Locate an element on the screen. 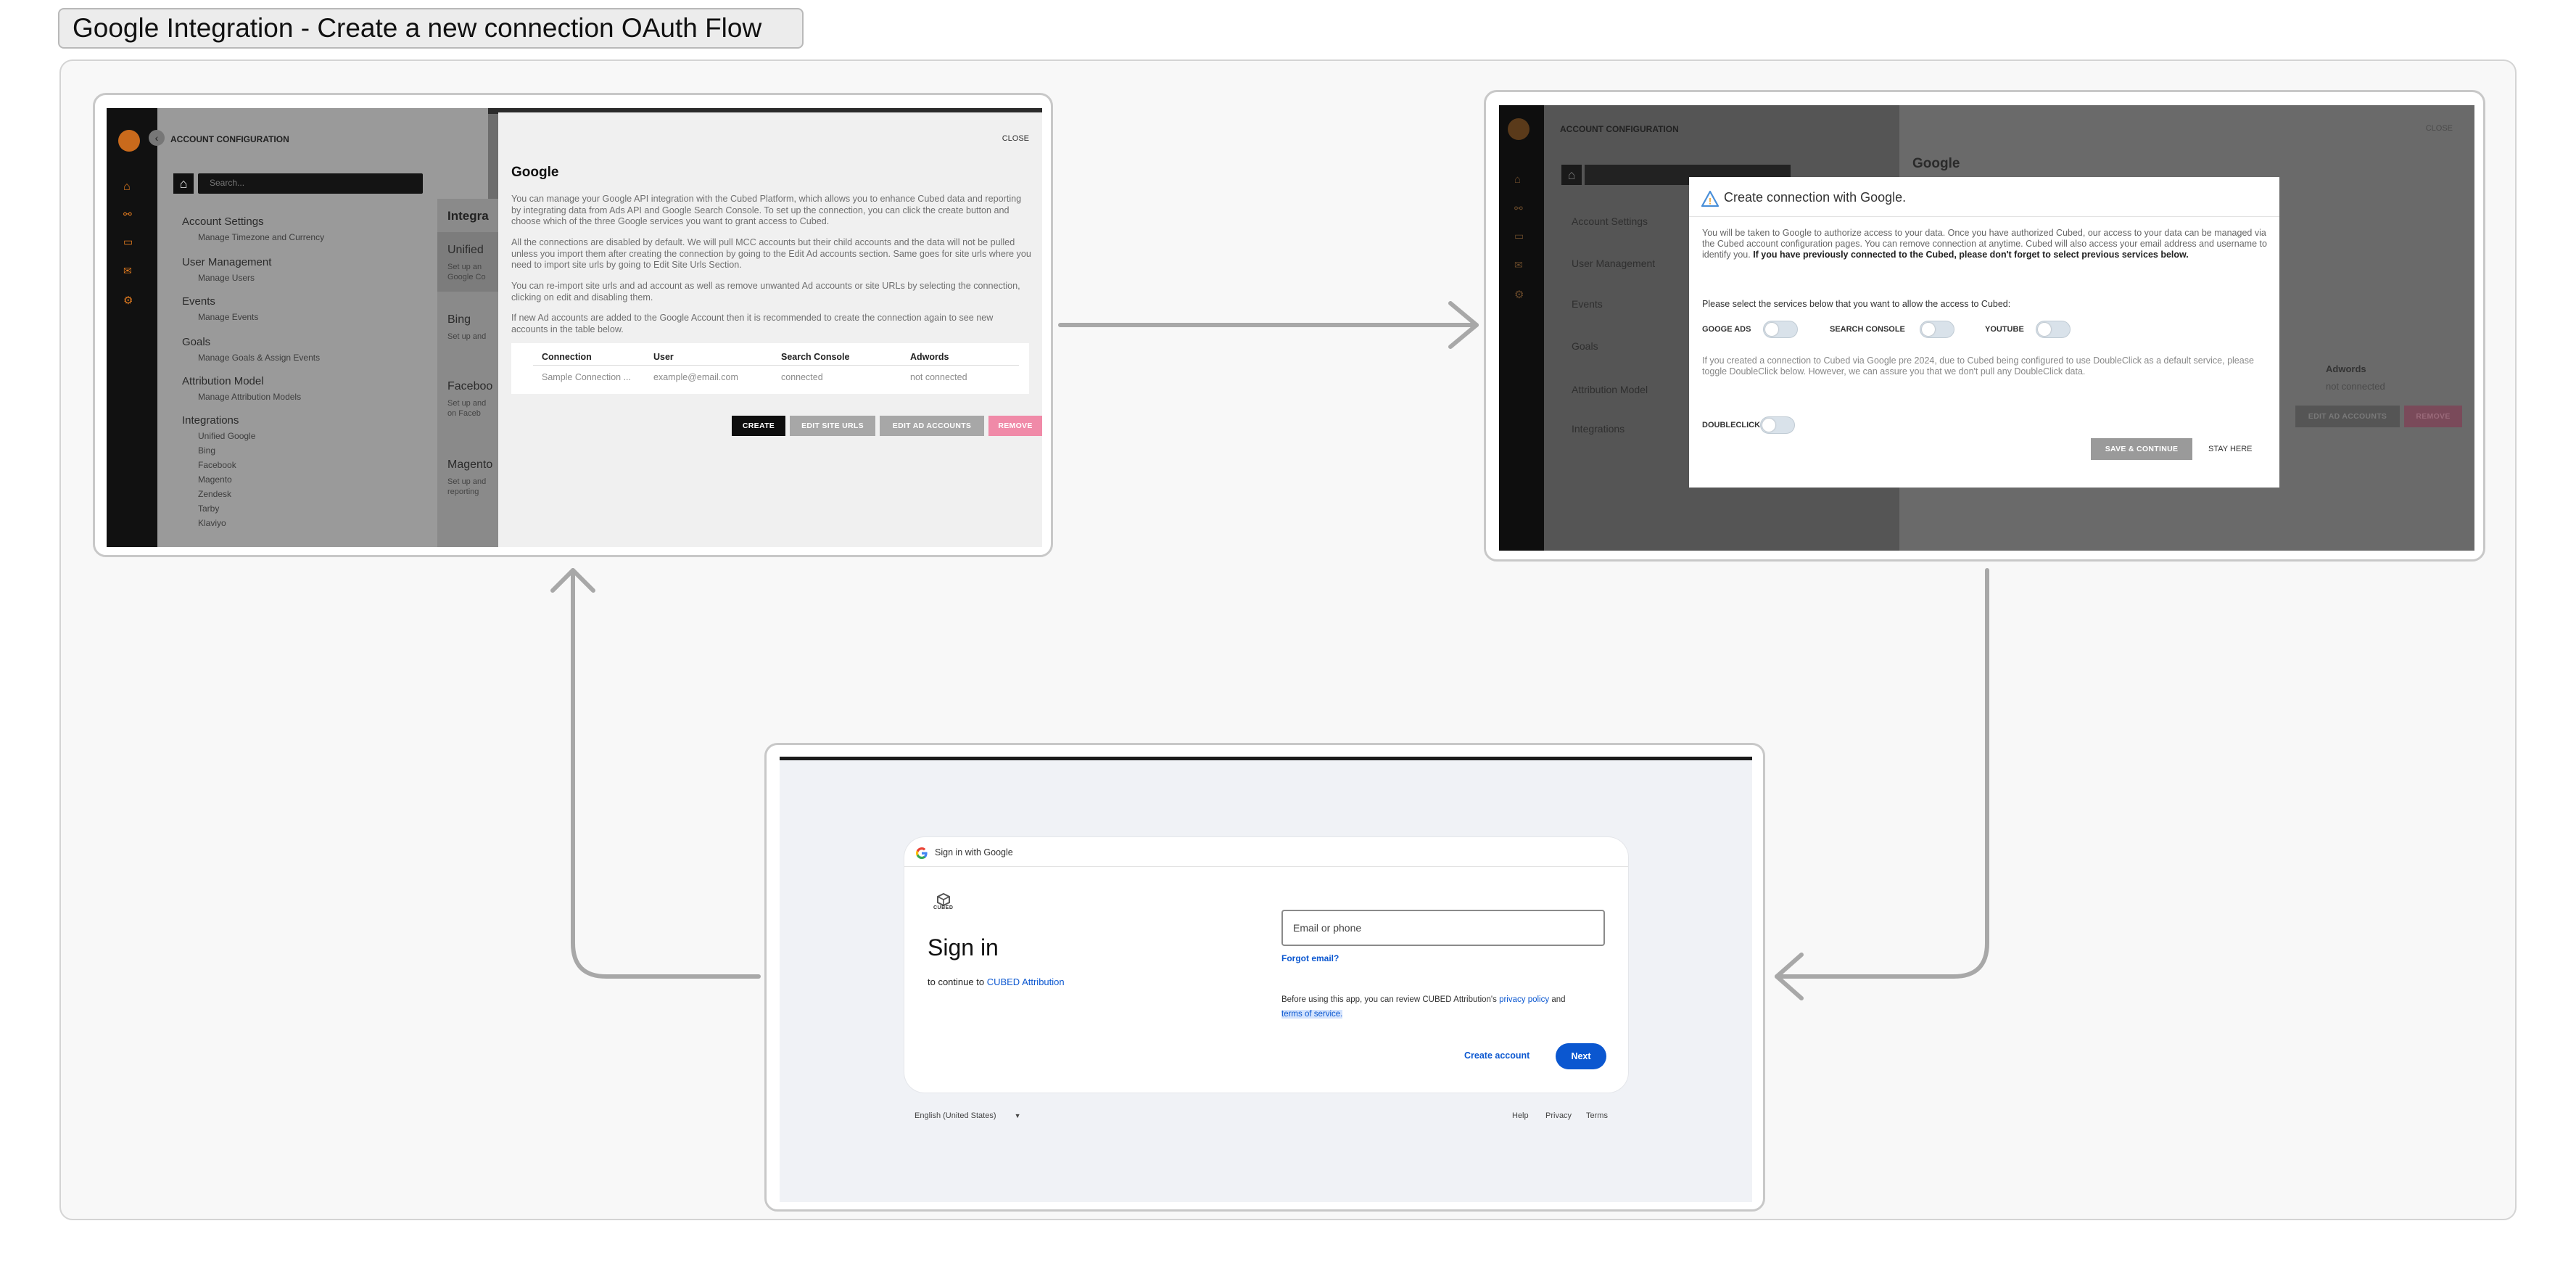  create-button: CREATE is located at coordinates (758, 426).